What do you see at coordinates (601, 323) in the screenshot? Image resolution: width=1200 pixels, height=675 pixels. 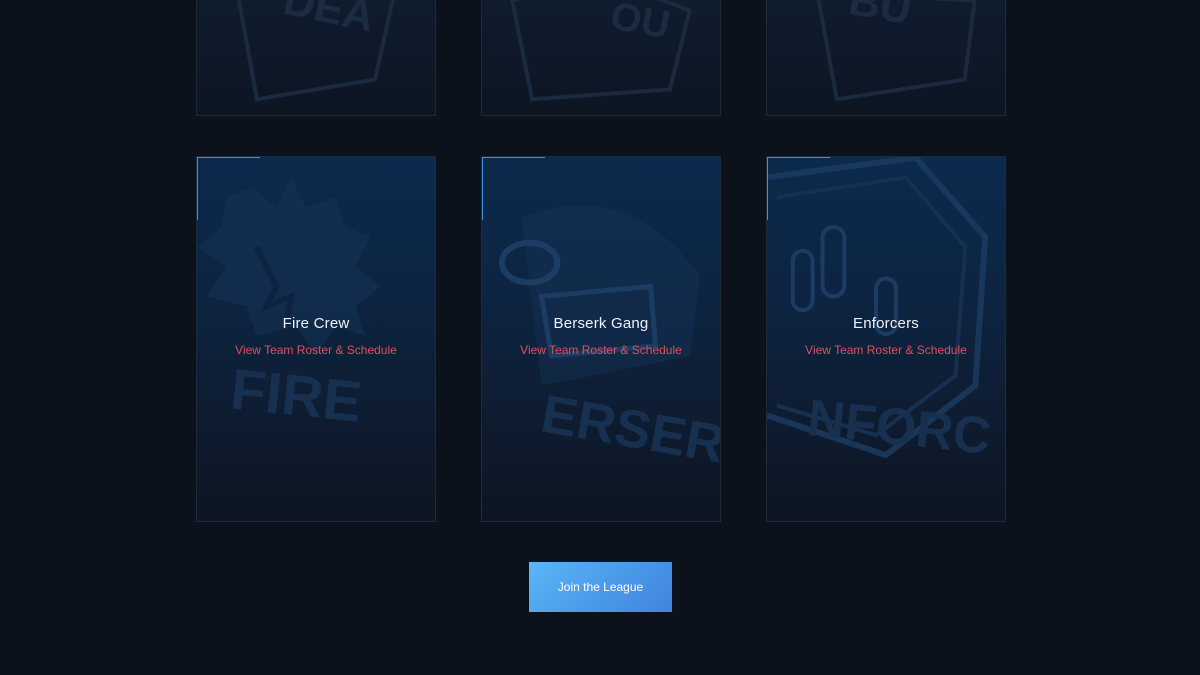 I see `team-name: Berserk Gang` at bounding box center [601, 323].